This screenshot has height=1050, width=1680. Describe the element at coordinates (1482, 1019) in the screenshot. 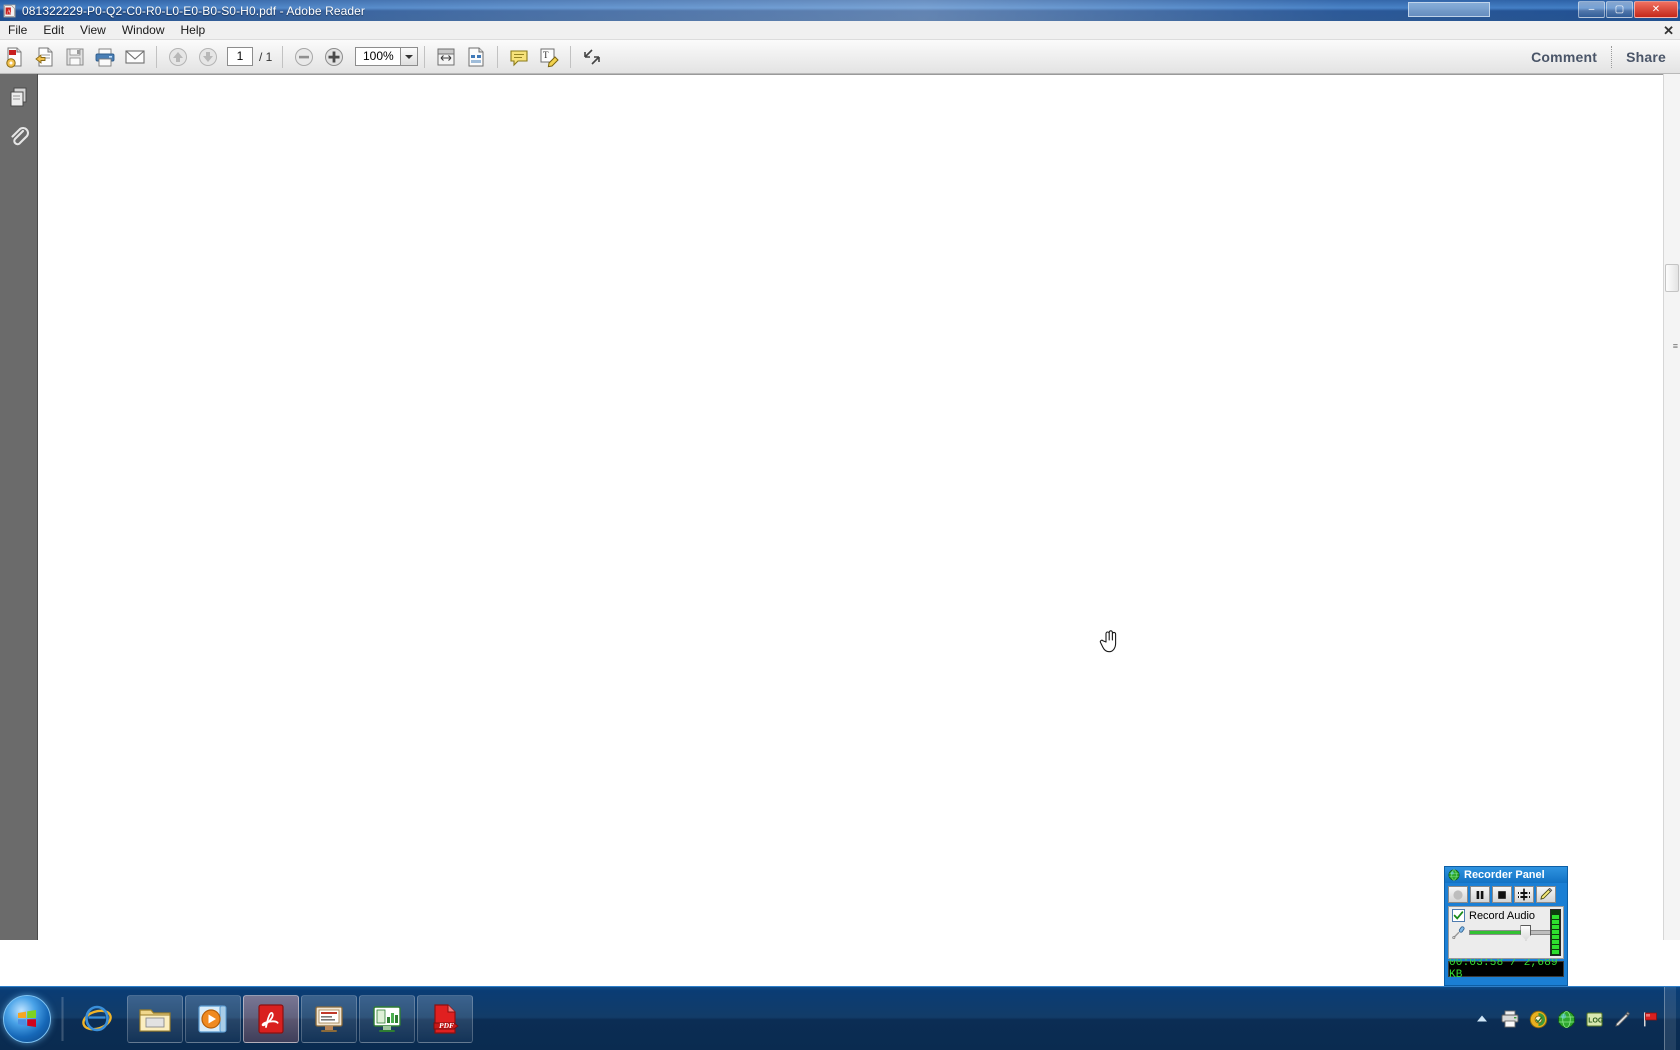

I see `show-hidden-icons-button` at that location.